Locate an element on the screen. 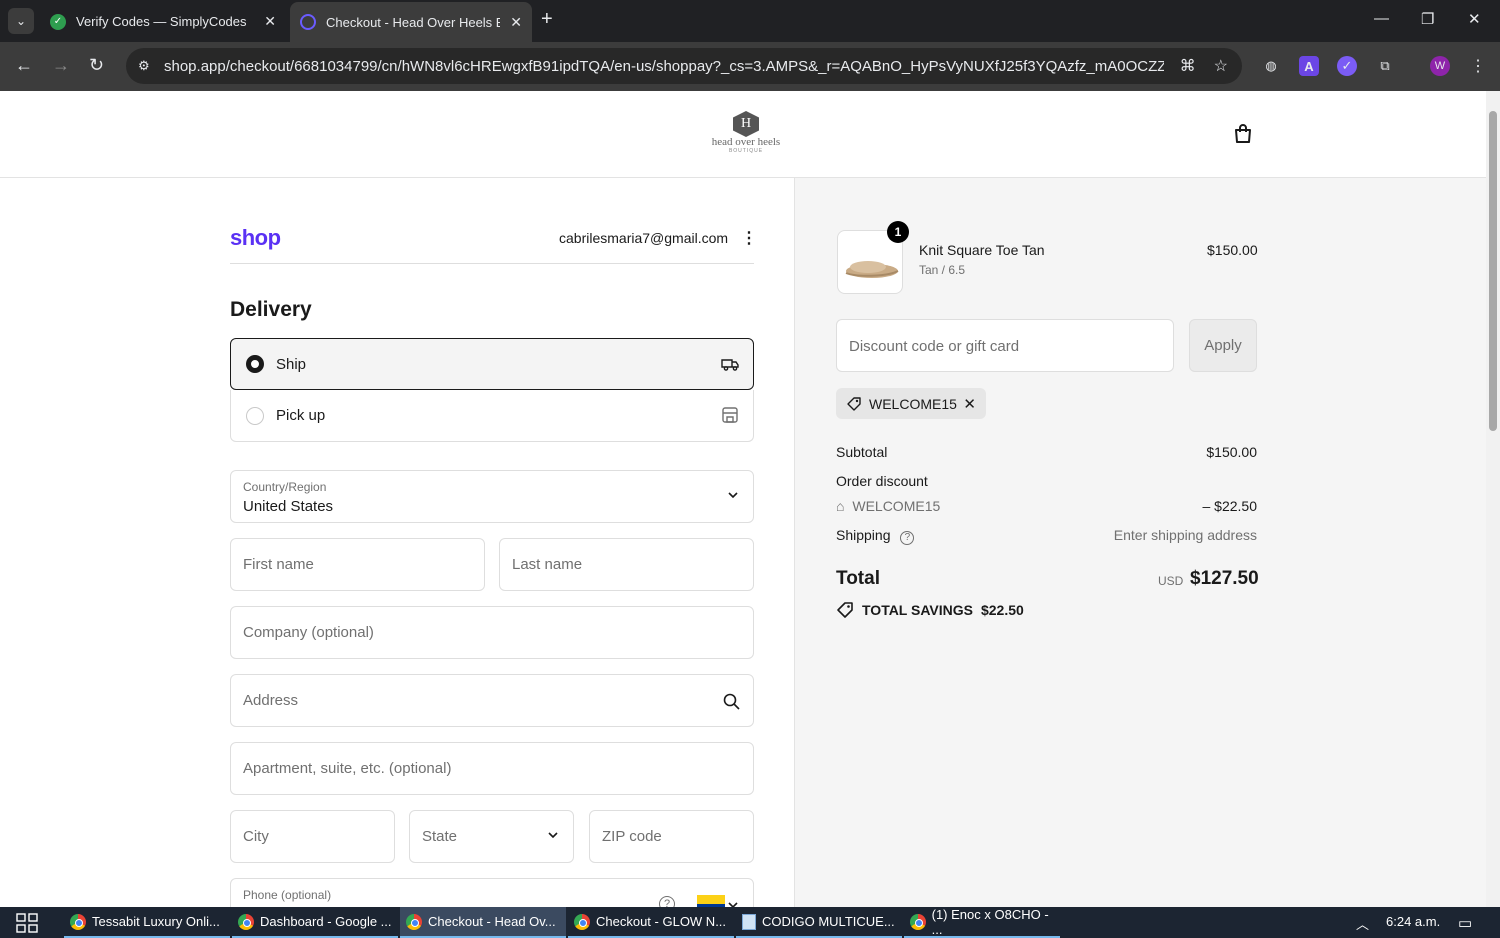 The width and height of the screenshot is (1500, 938). address-placeholder: Address is located at coordinates (271, 700).